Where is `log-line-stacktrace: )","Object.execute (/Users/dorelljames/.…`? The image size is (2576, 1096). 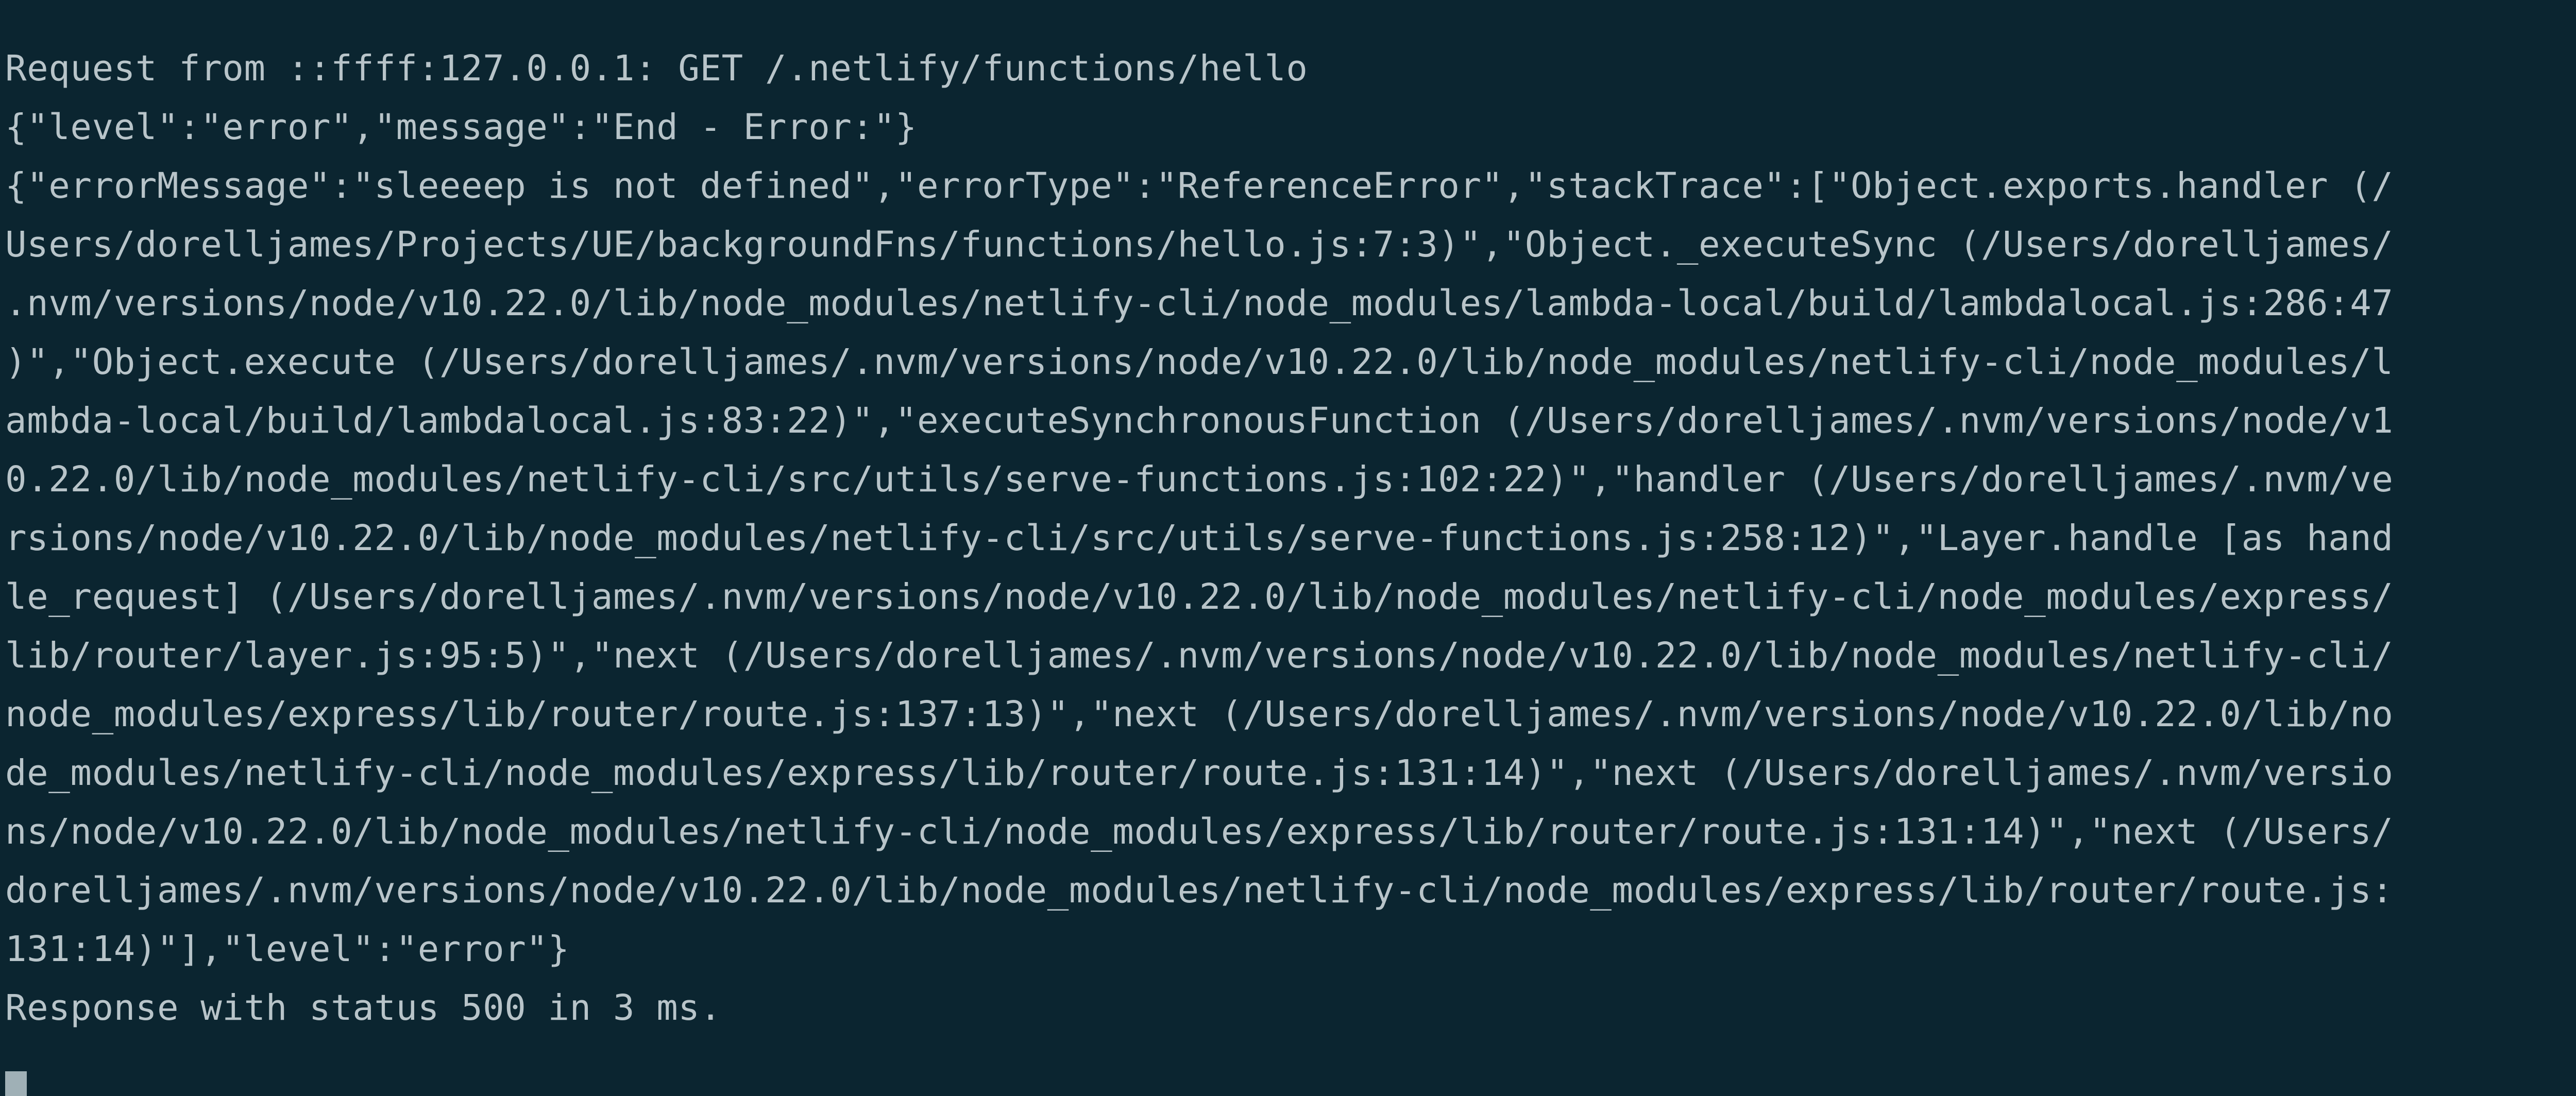
log-line-stacktrace: )","Object.execute (/Users/dorelljames/.… is located at coordinates (1199, 362).